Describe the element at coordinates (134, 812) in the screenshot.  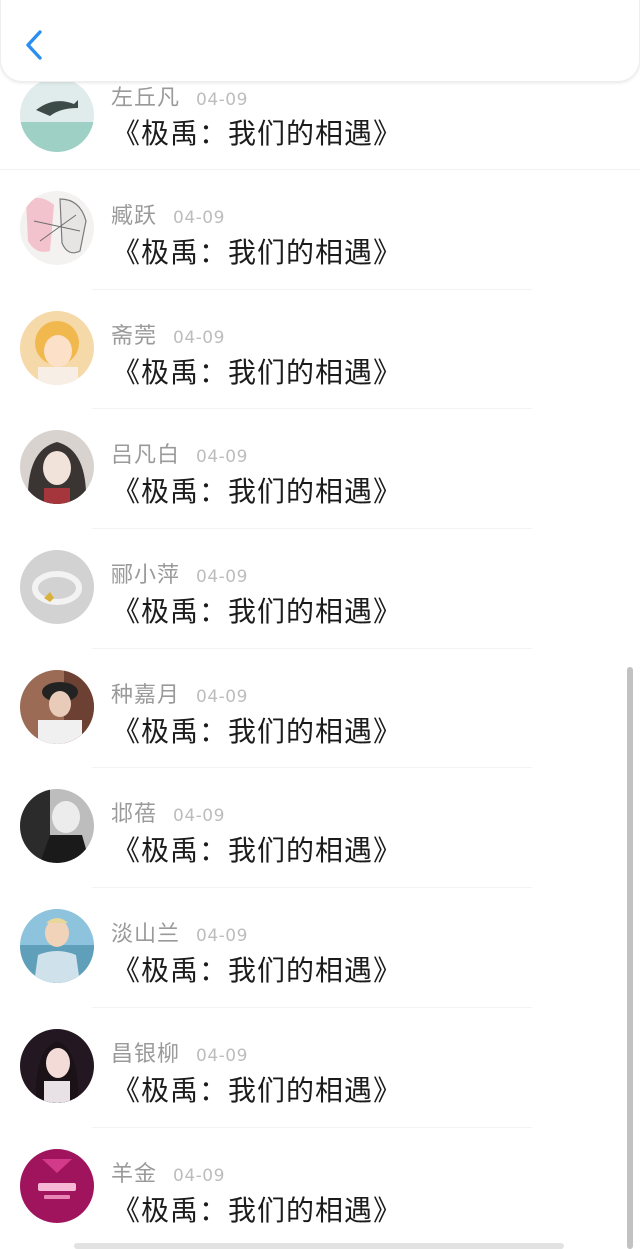
I see `user-name: 邶蓓` at that location.